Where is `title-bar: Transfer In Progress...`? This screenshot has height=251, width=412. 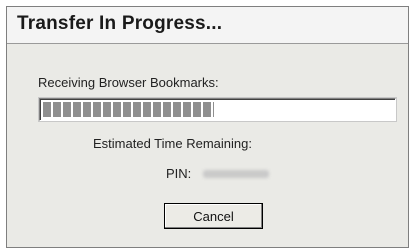 title-bar: Transfer In Progress... is located at coordinates (207, 25).